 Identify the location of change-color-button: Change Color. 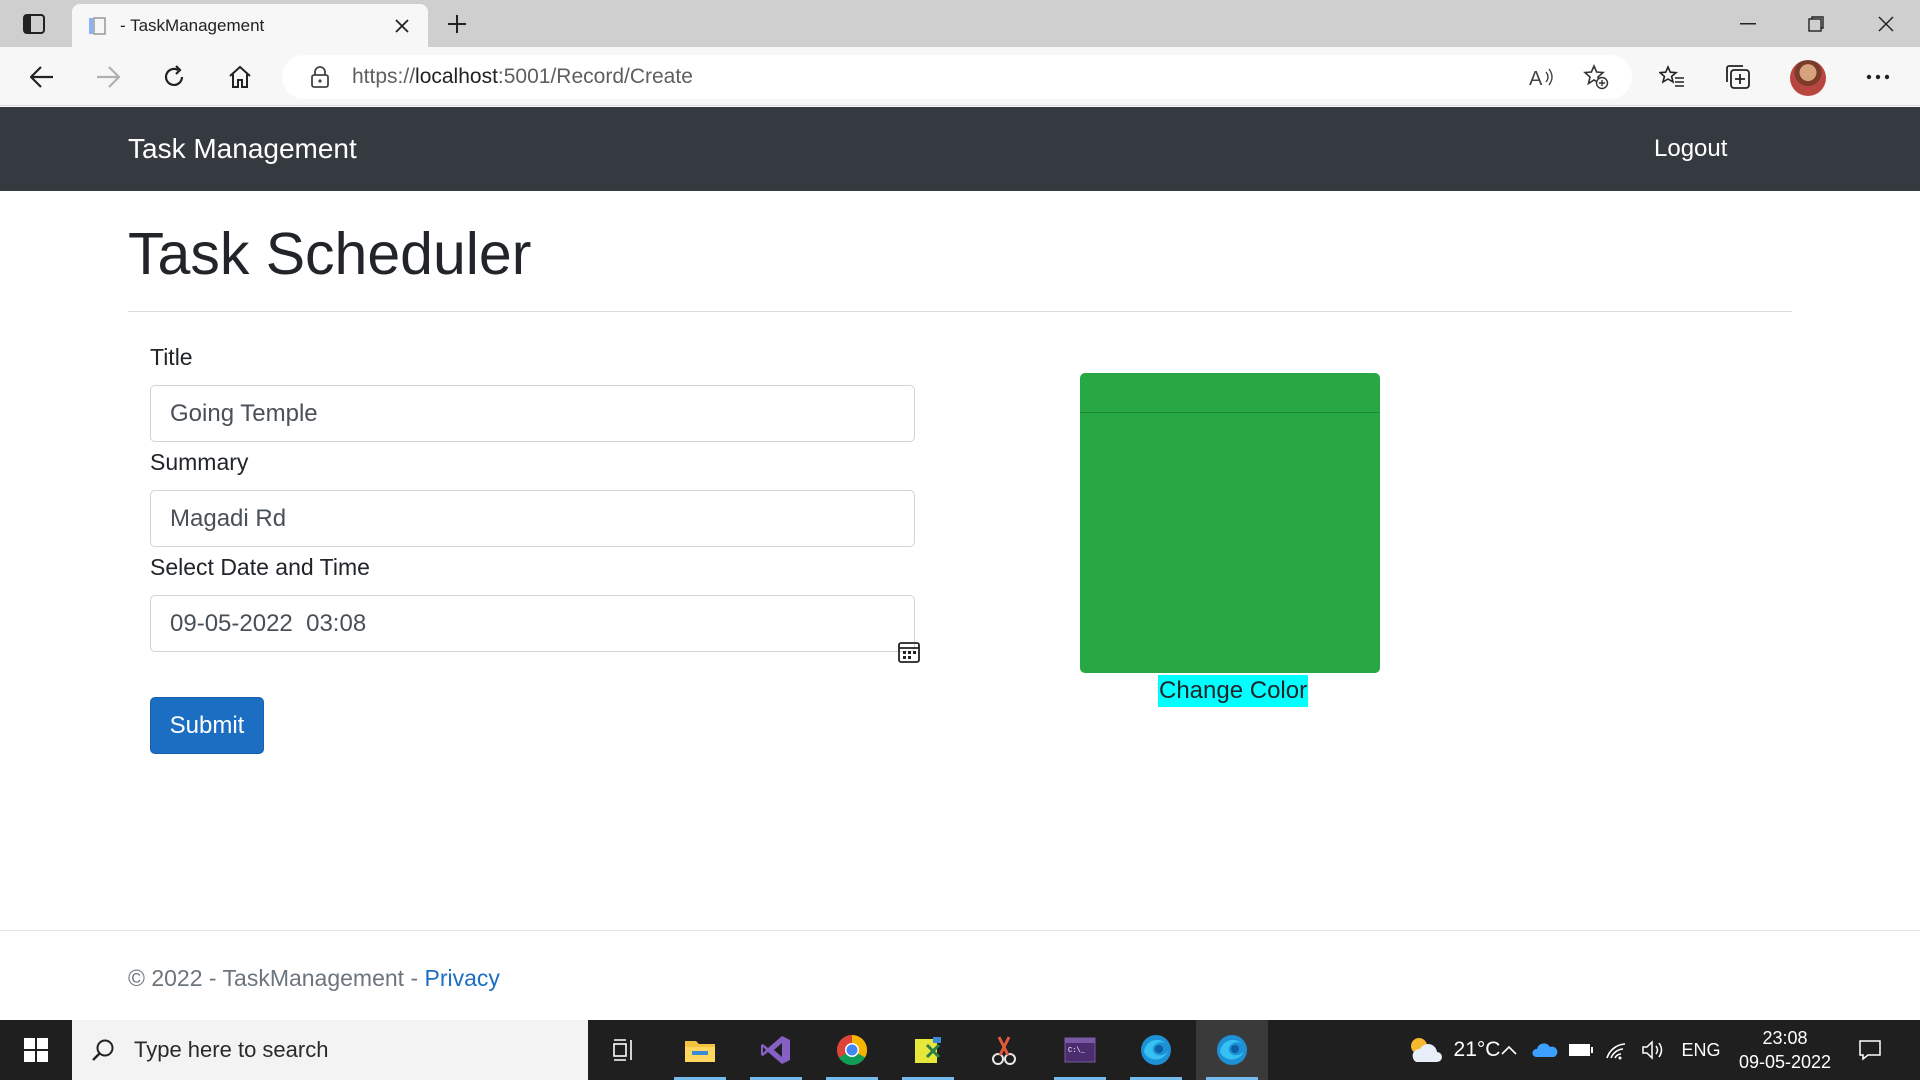
(1233, 691).